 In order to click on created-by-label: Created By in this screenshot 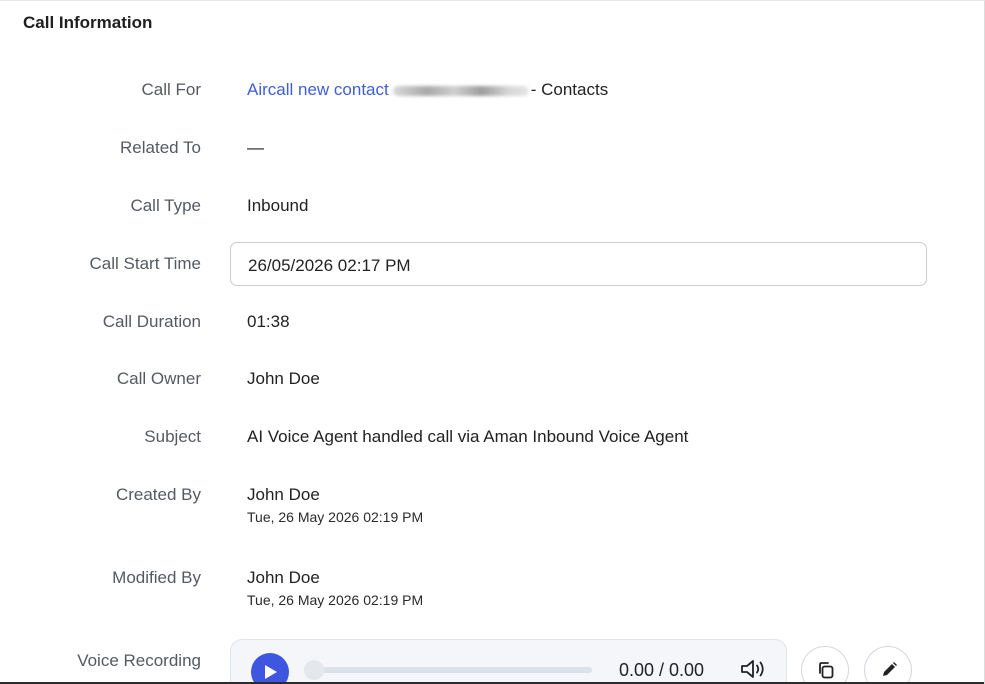, I will do `click(158, 494)`.